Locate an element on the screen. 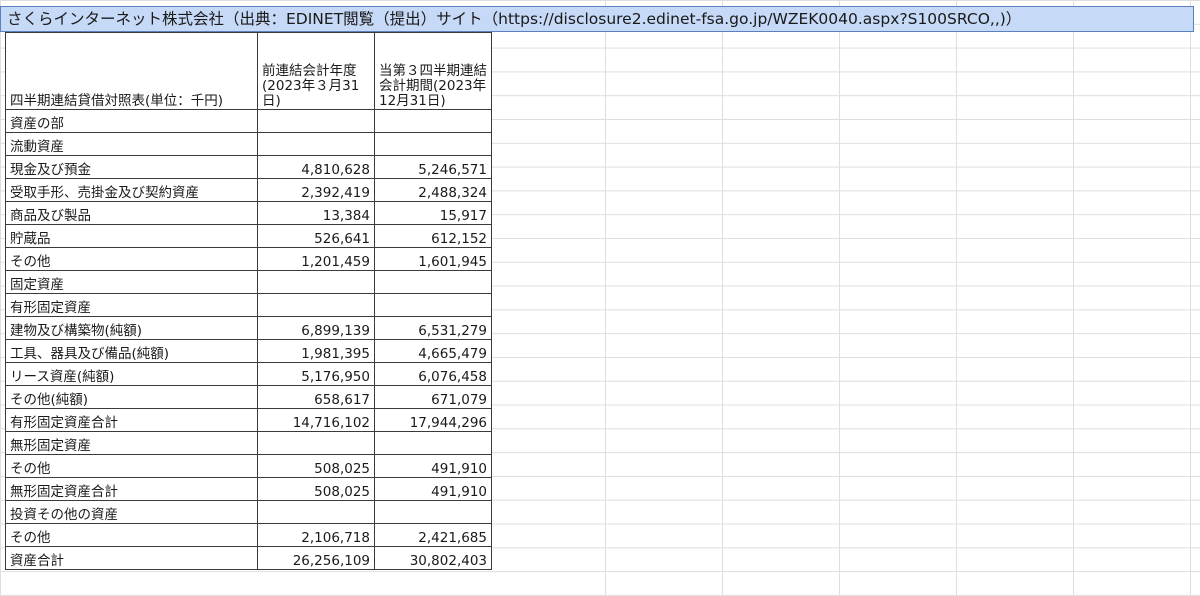 This screenshot has height=596, width=1200. prev-value-cell: 526,641 is located at coordinates (316, 236).